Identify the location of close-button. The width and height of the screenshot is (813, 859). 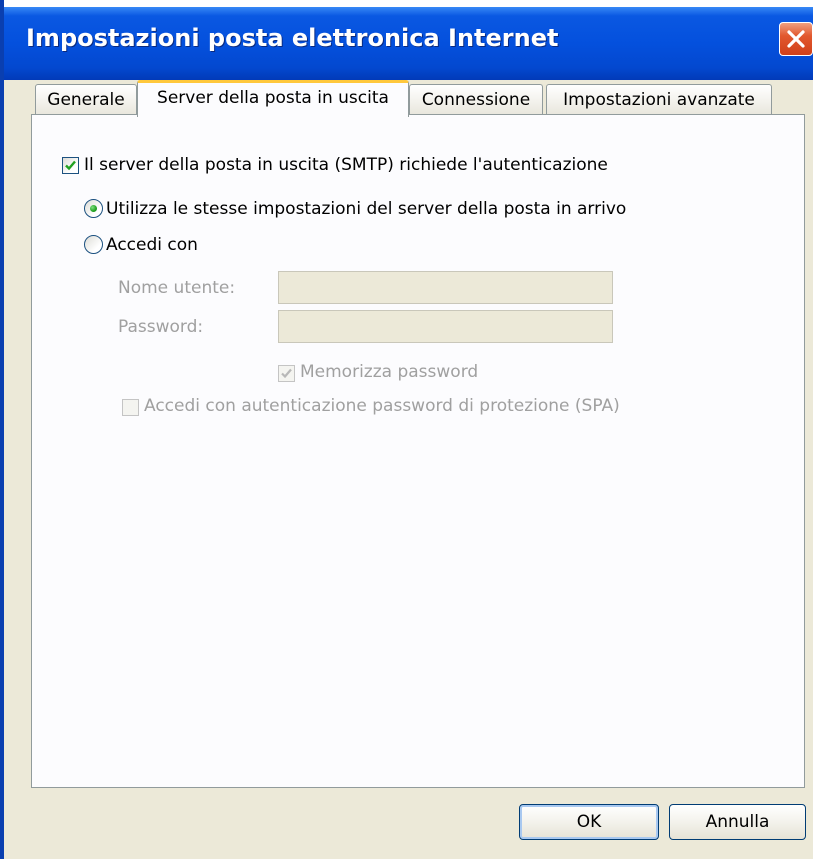
(796, 39).